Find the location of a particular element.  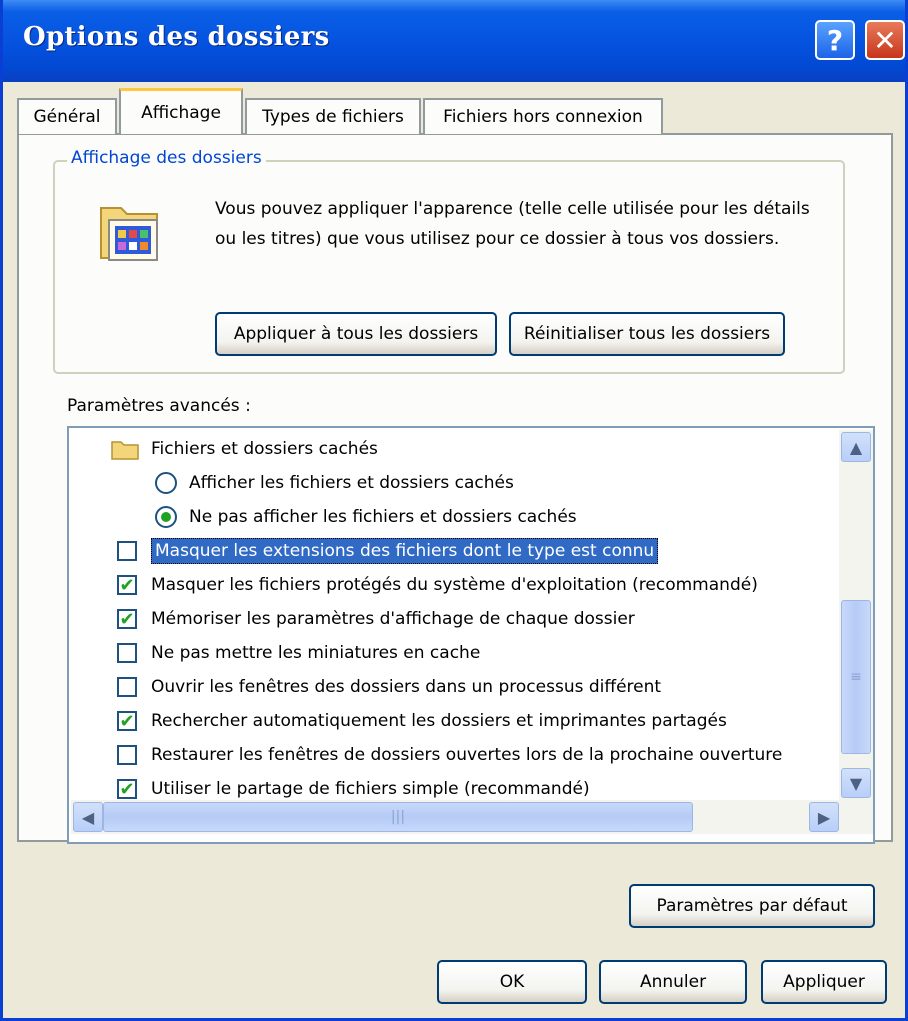

window-title: Options des dossiers is located at coordinates (176, 37).